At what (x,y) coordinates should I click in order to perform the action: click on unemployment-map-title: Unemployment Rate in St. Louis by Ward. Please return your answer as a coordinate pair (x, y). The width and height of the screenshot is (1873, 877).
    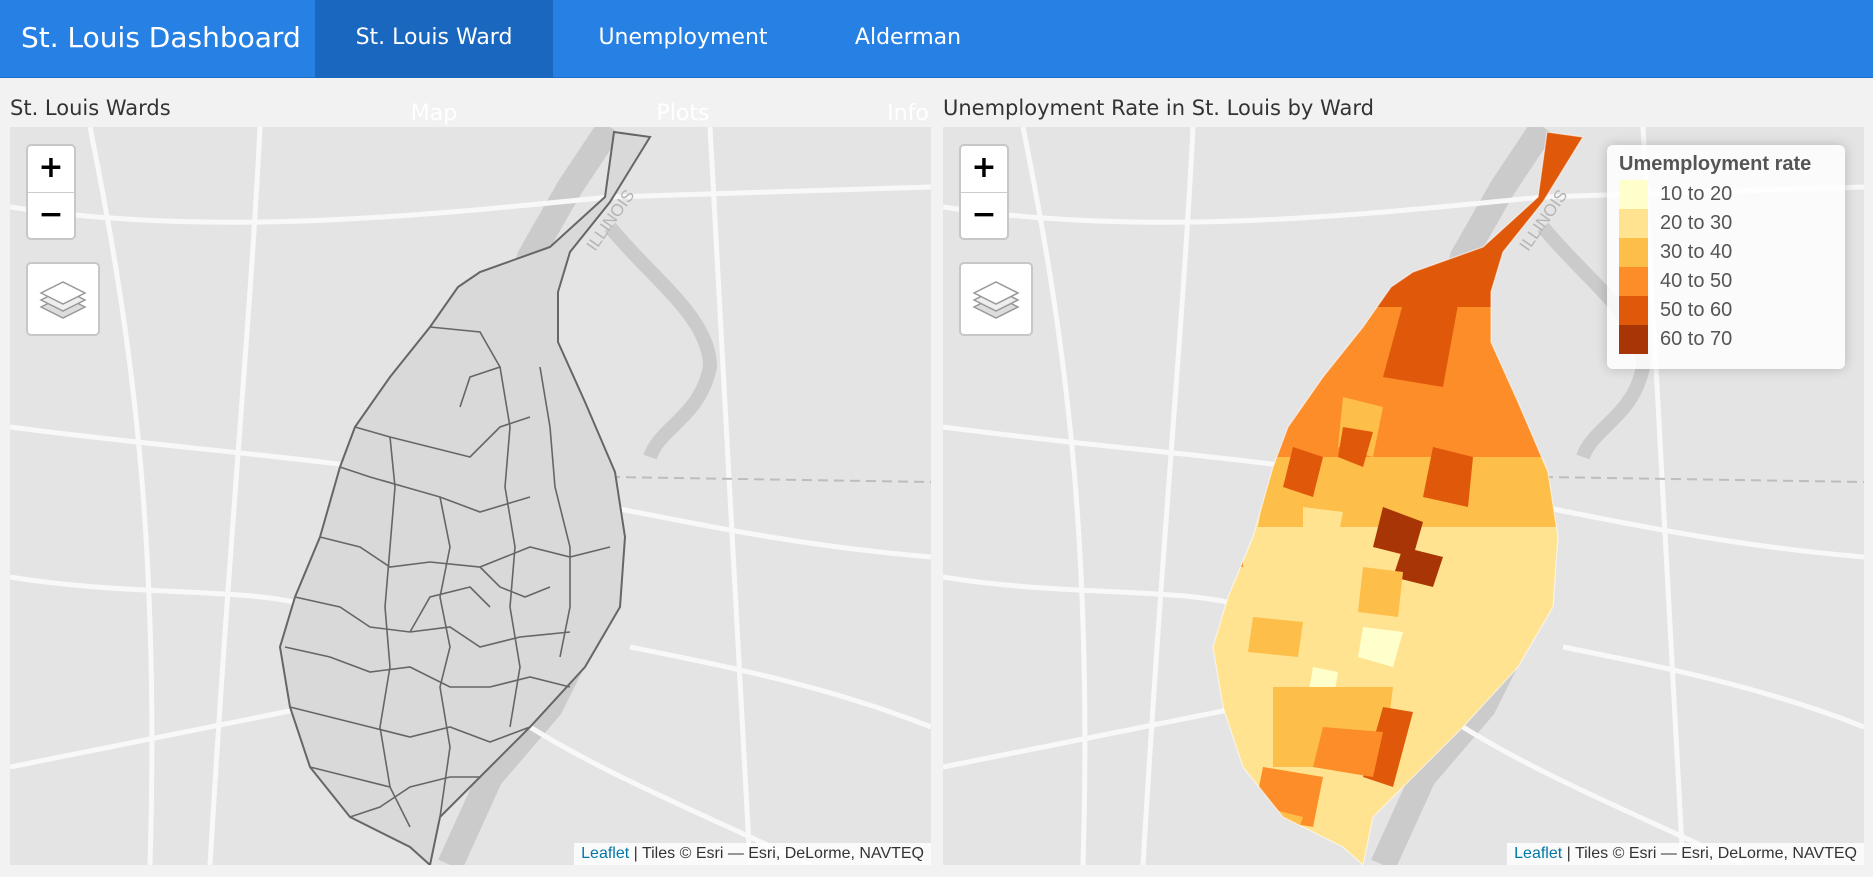
    Looking at the image, I should click on (1158, 108).